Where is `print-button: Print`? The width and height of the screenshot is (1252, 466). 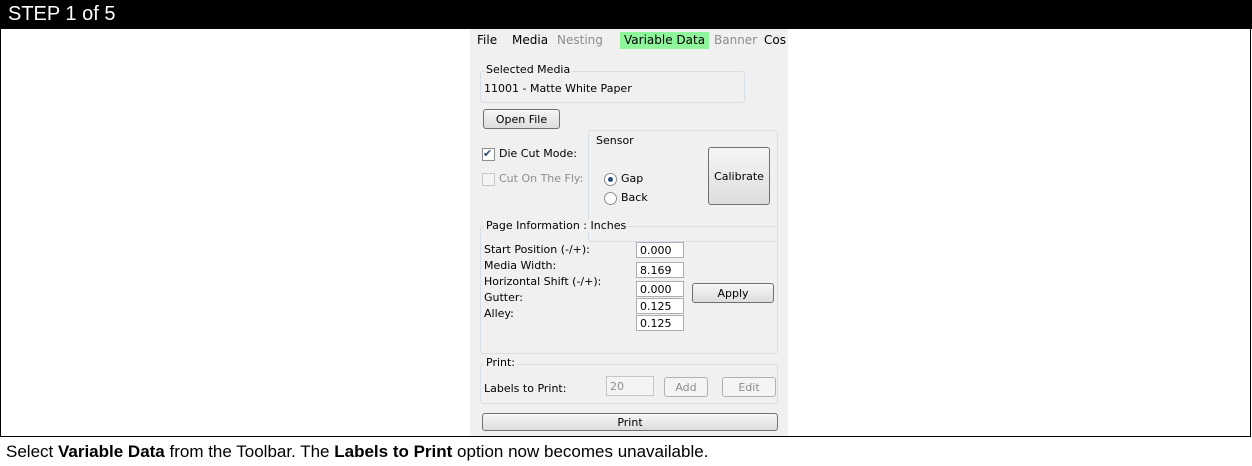
print-button: Print is located at coordinates (630, 422).